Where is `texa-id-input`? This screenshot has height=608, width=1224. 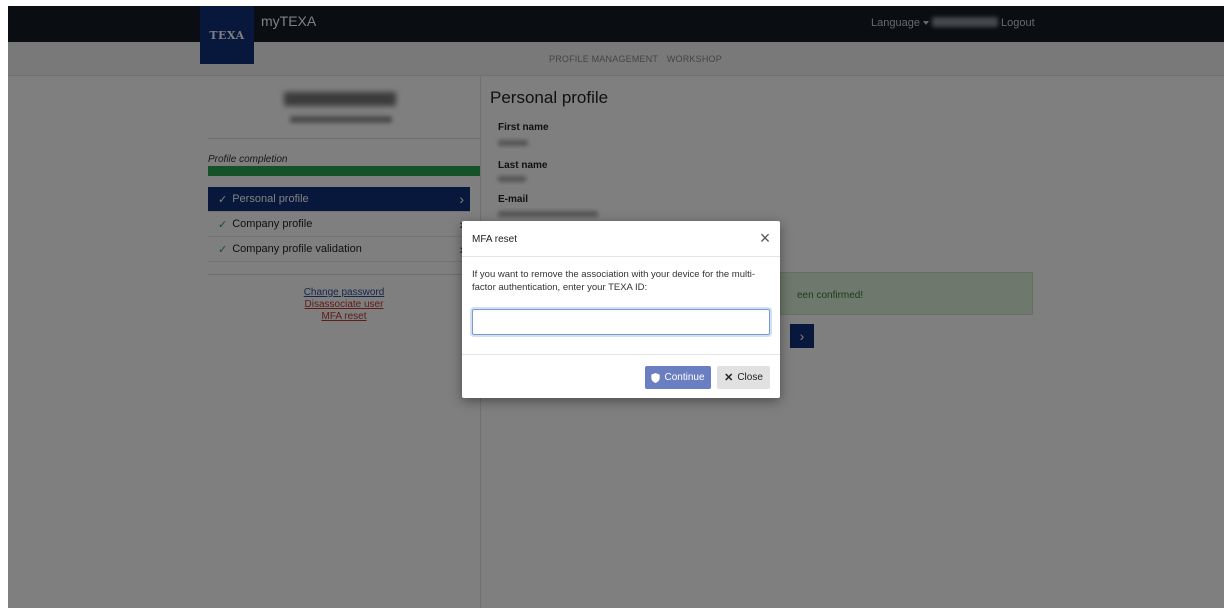 texa-id-input is located at coordinates (621, 322).